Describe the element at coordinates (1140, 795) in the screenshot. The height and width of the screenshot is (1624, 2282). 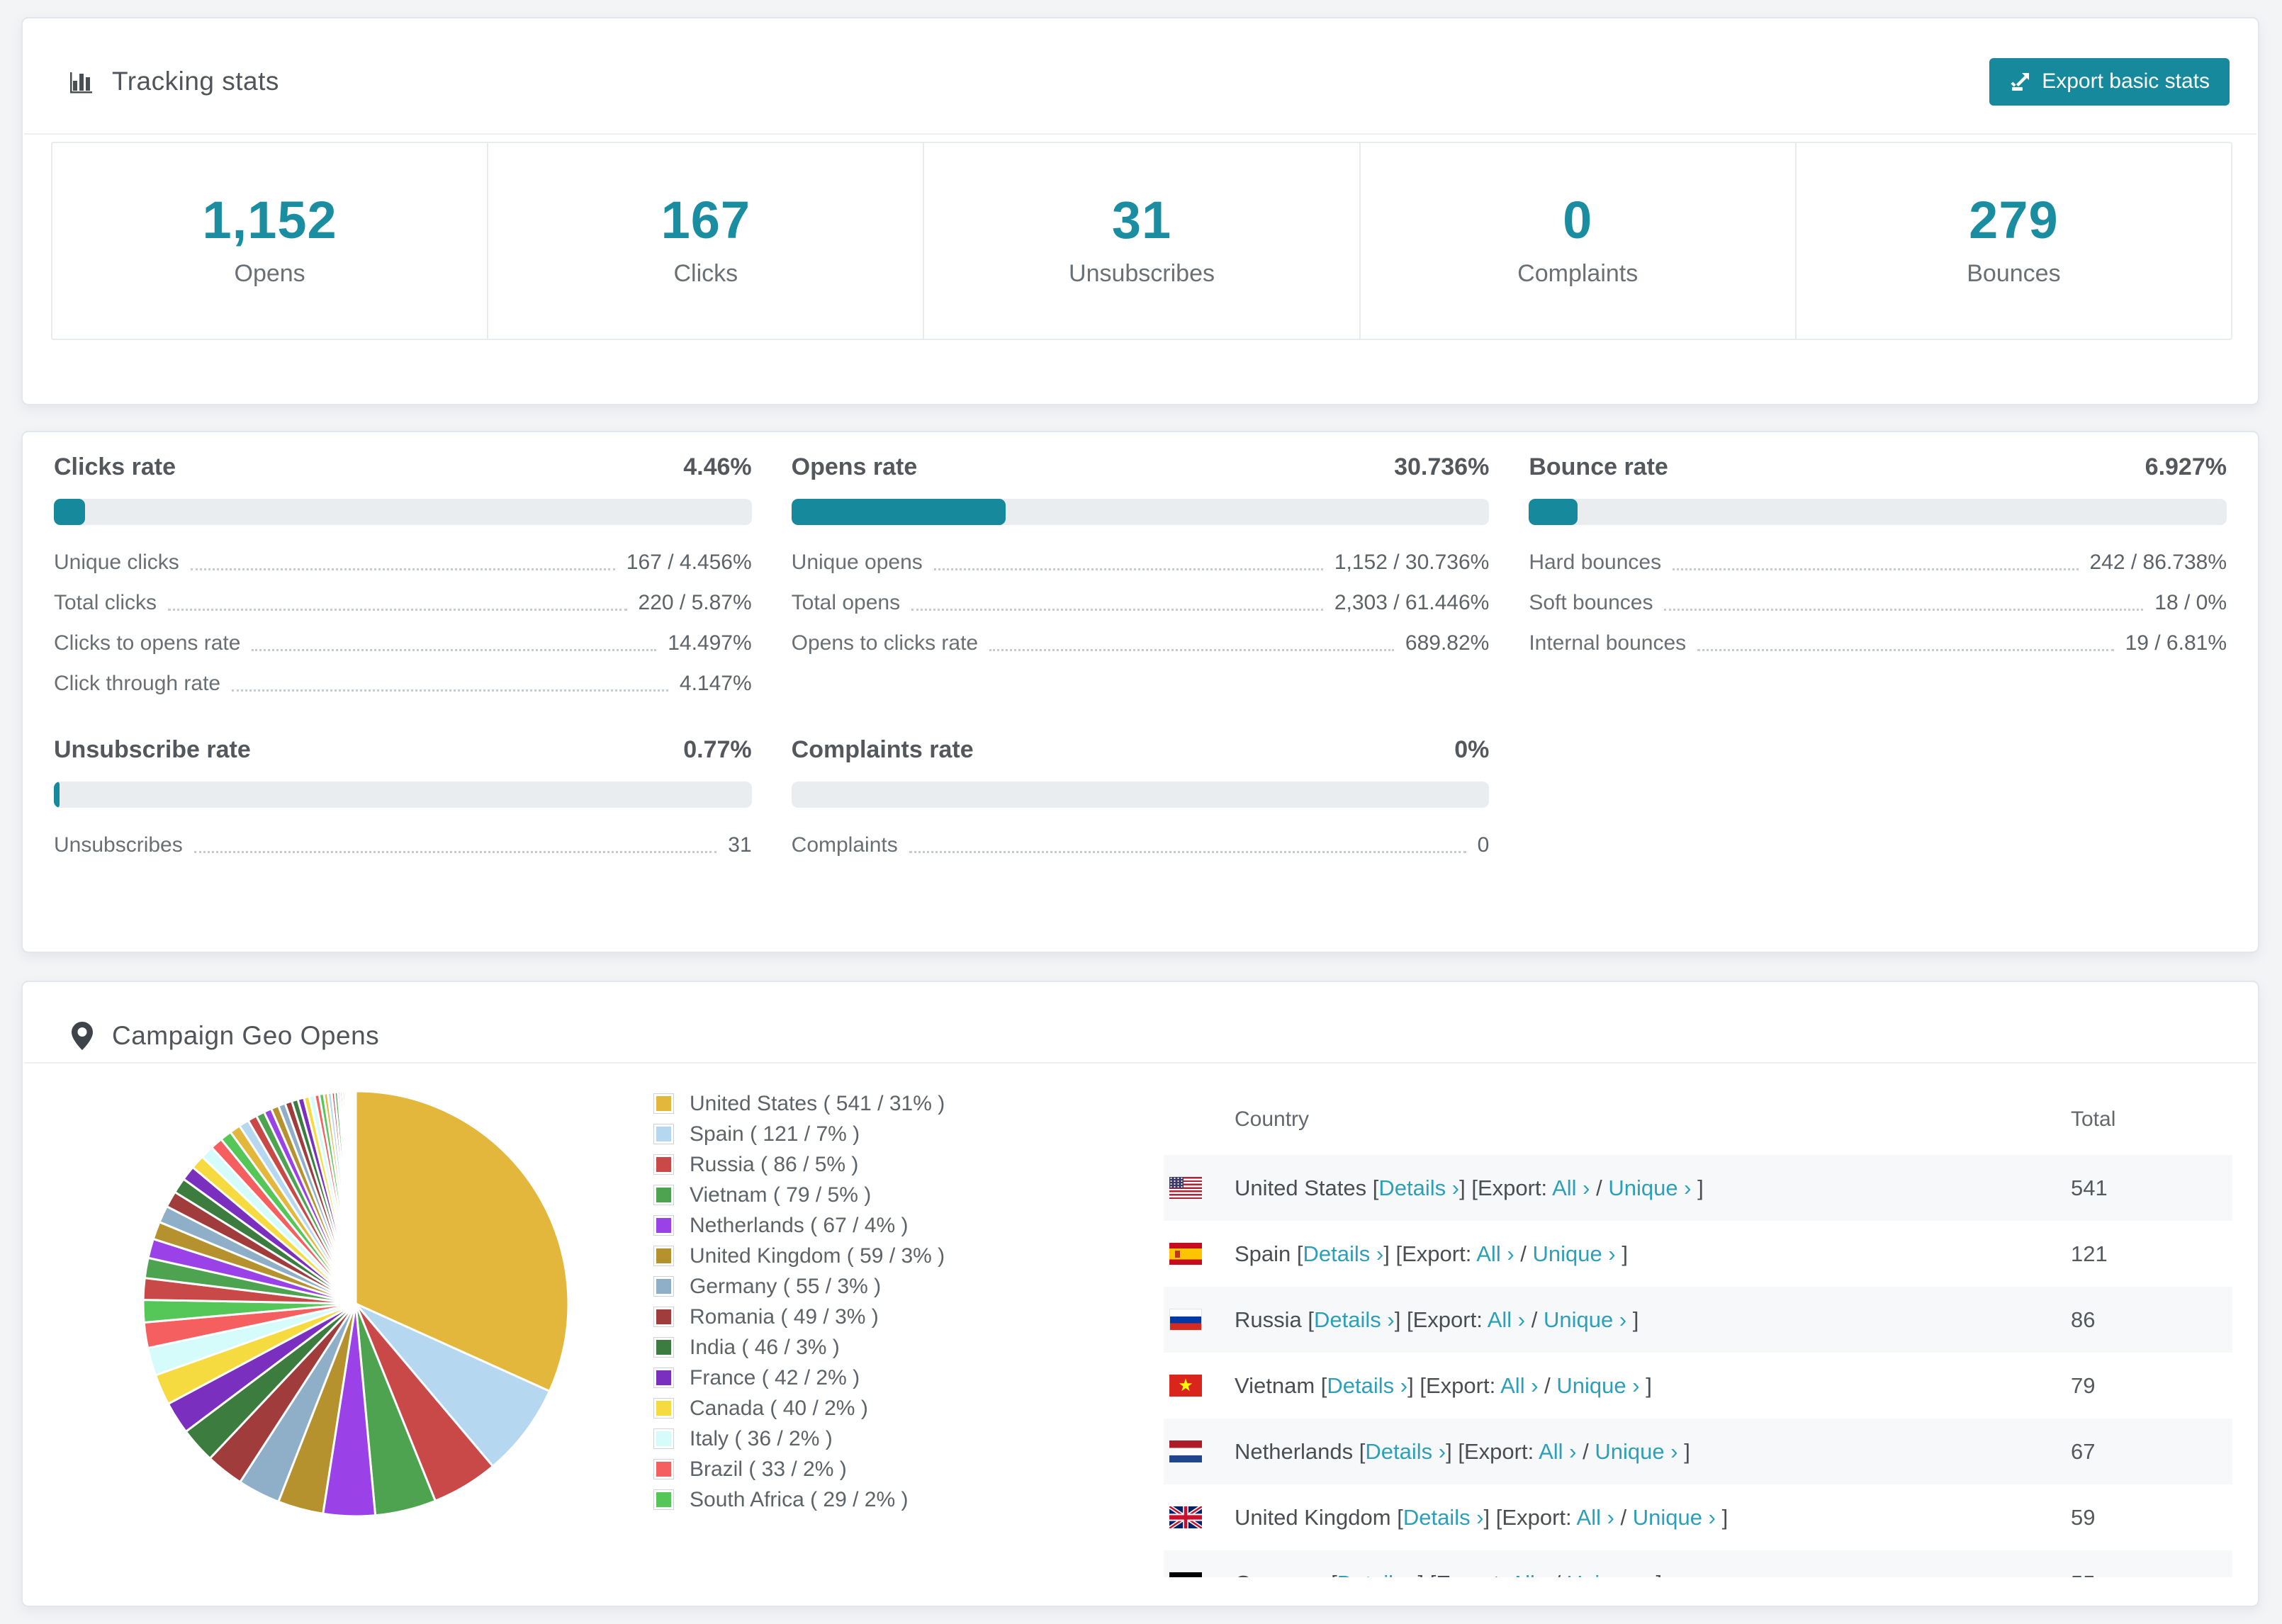
I see `complaints-rate-bar` at that location.